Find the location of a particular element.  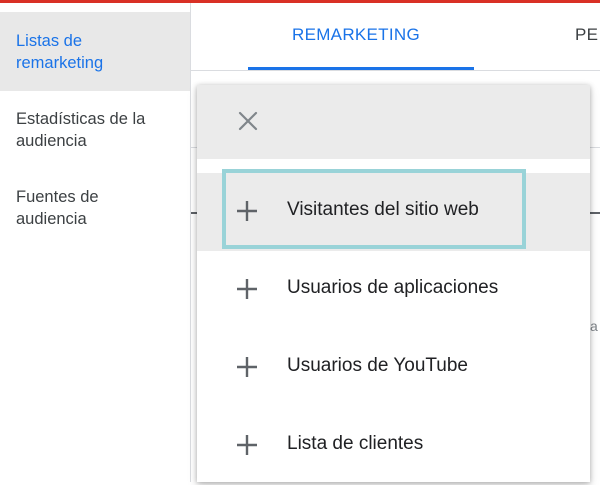

tab-bar: REMARKETING PE is located at coordinates (395, 37).